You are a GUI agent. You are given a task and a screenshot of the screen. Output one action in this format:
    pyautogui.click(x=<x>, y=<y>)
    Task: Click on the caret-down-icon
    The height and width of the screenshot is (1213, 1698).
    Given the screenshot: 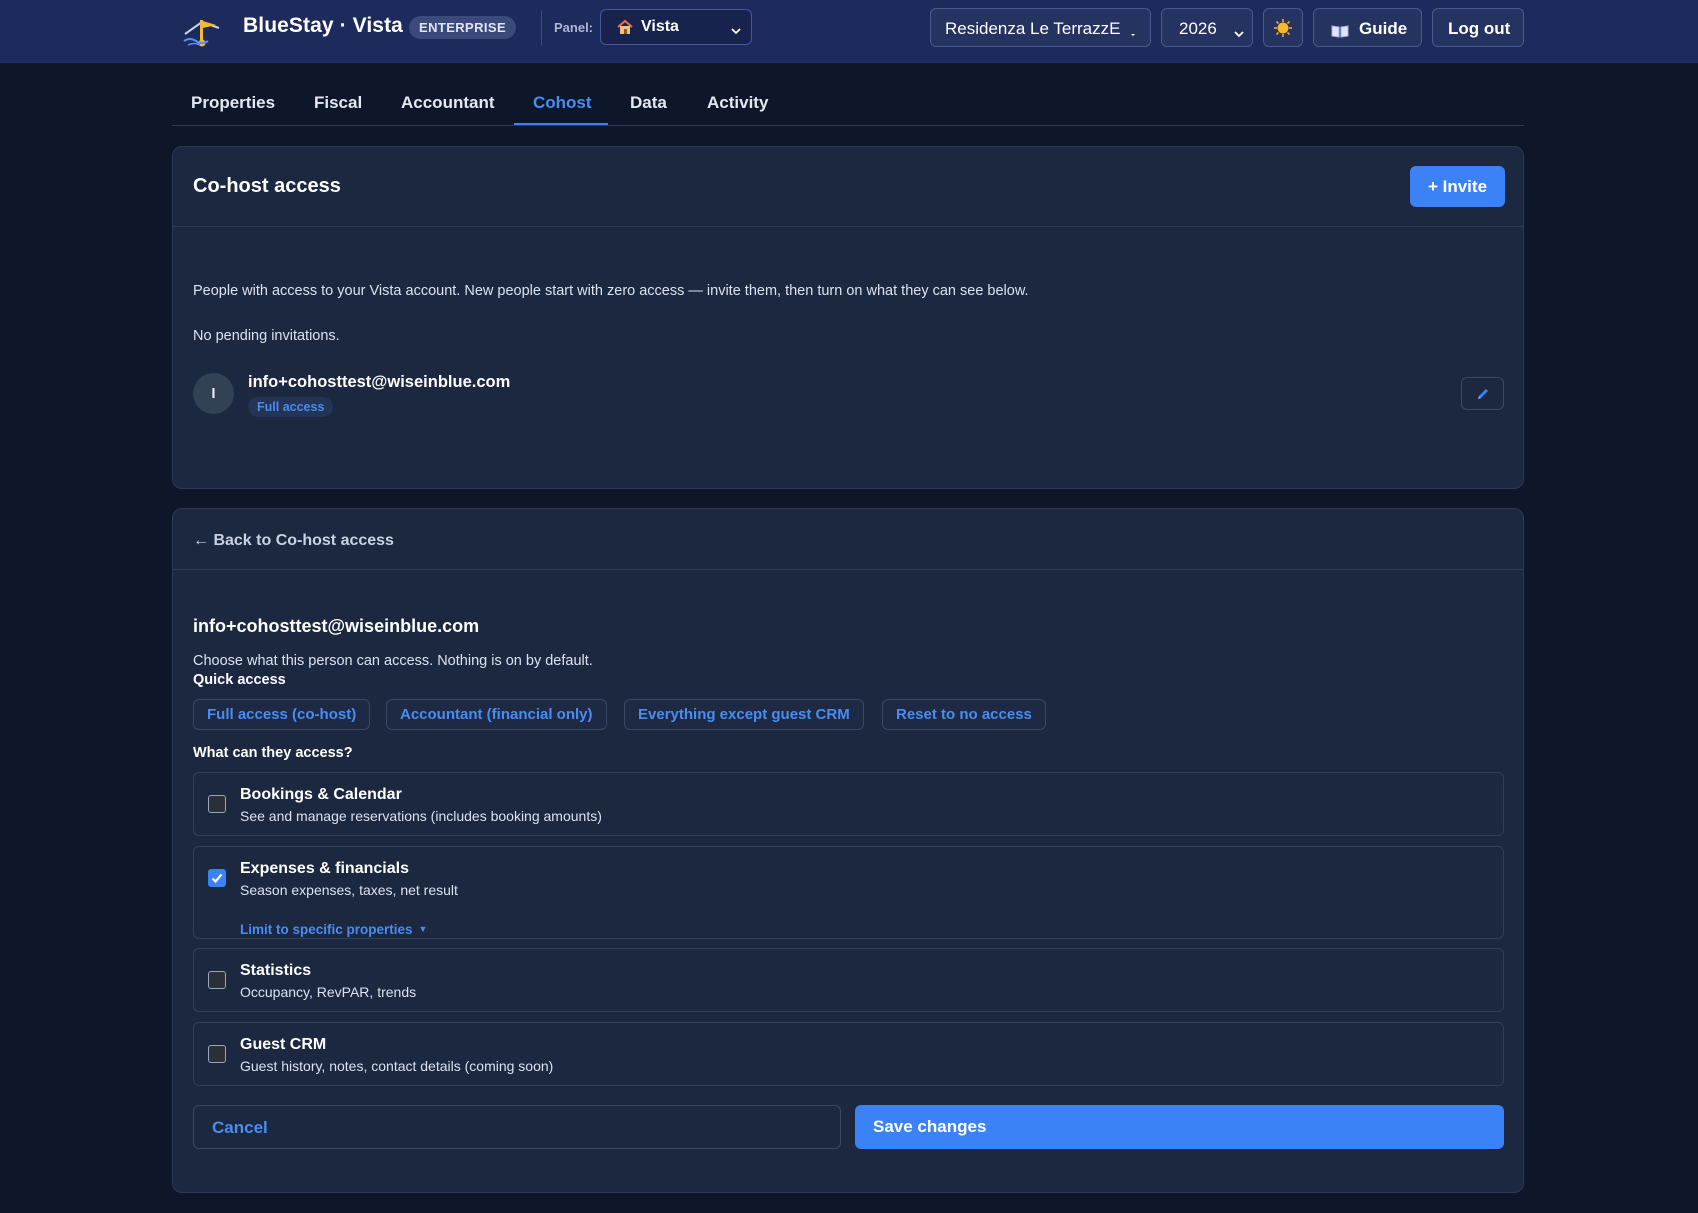 What is the action you would take?
    pyautogui.click(x=1134, y=30)
    